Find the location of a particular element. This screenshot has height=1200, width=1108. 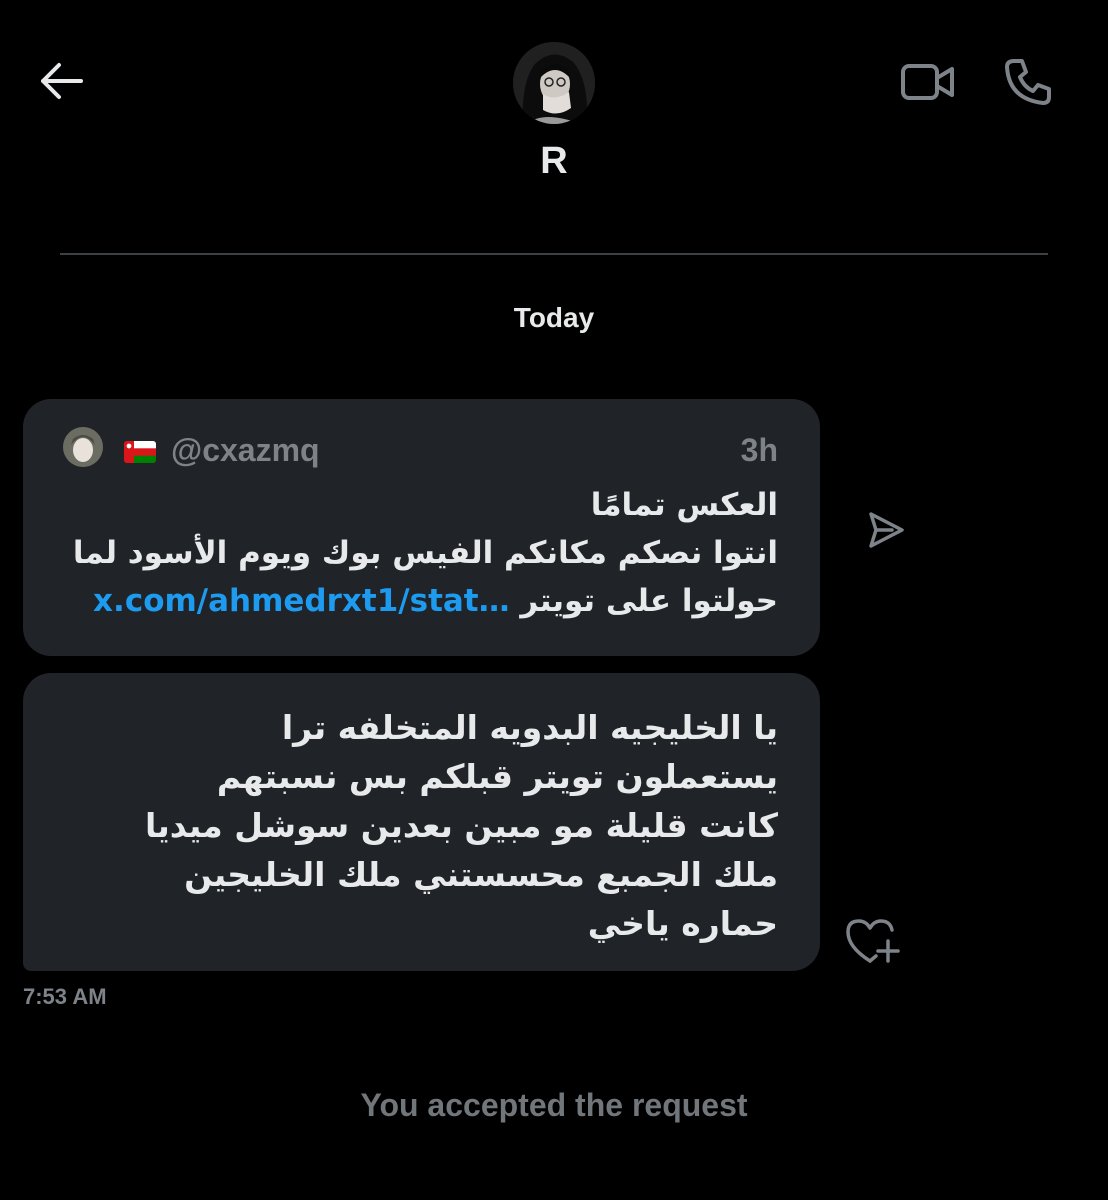

quoted-post-time: 3h is located at coordinates (759, 450).